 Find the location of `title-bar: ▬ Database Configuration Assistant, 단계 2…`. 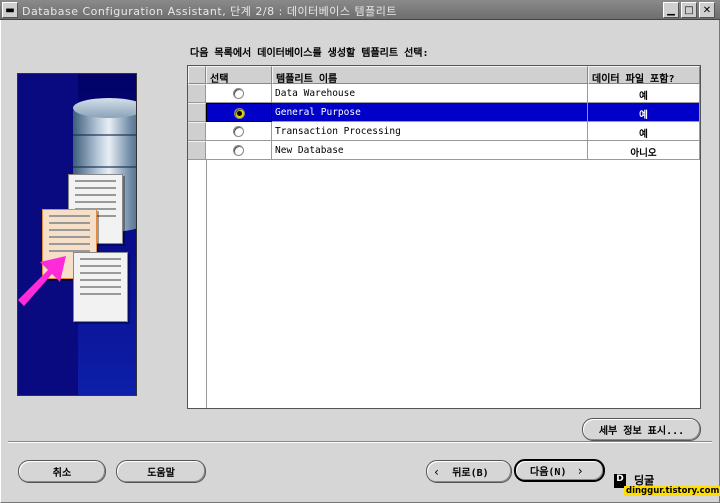

title-bar: ▬ Database Configuration Assistant, 단계 2… is located at coordinates (360, 10).